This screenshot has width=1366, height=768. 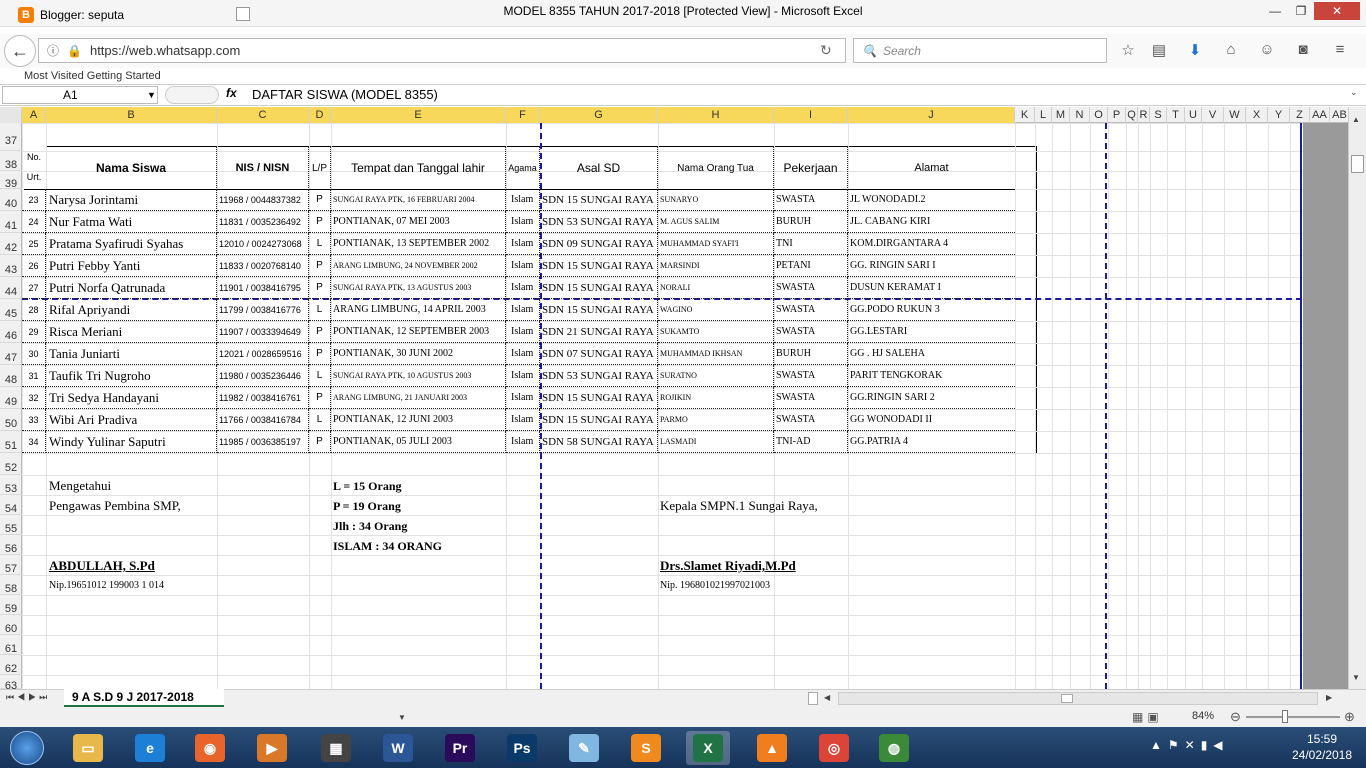 I want to click on row-header: 51, so click(x=11, y=442).